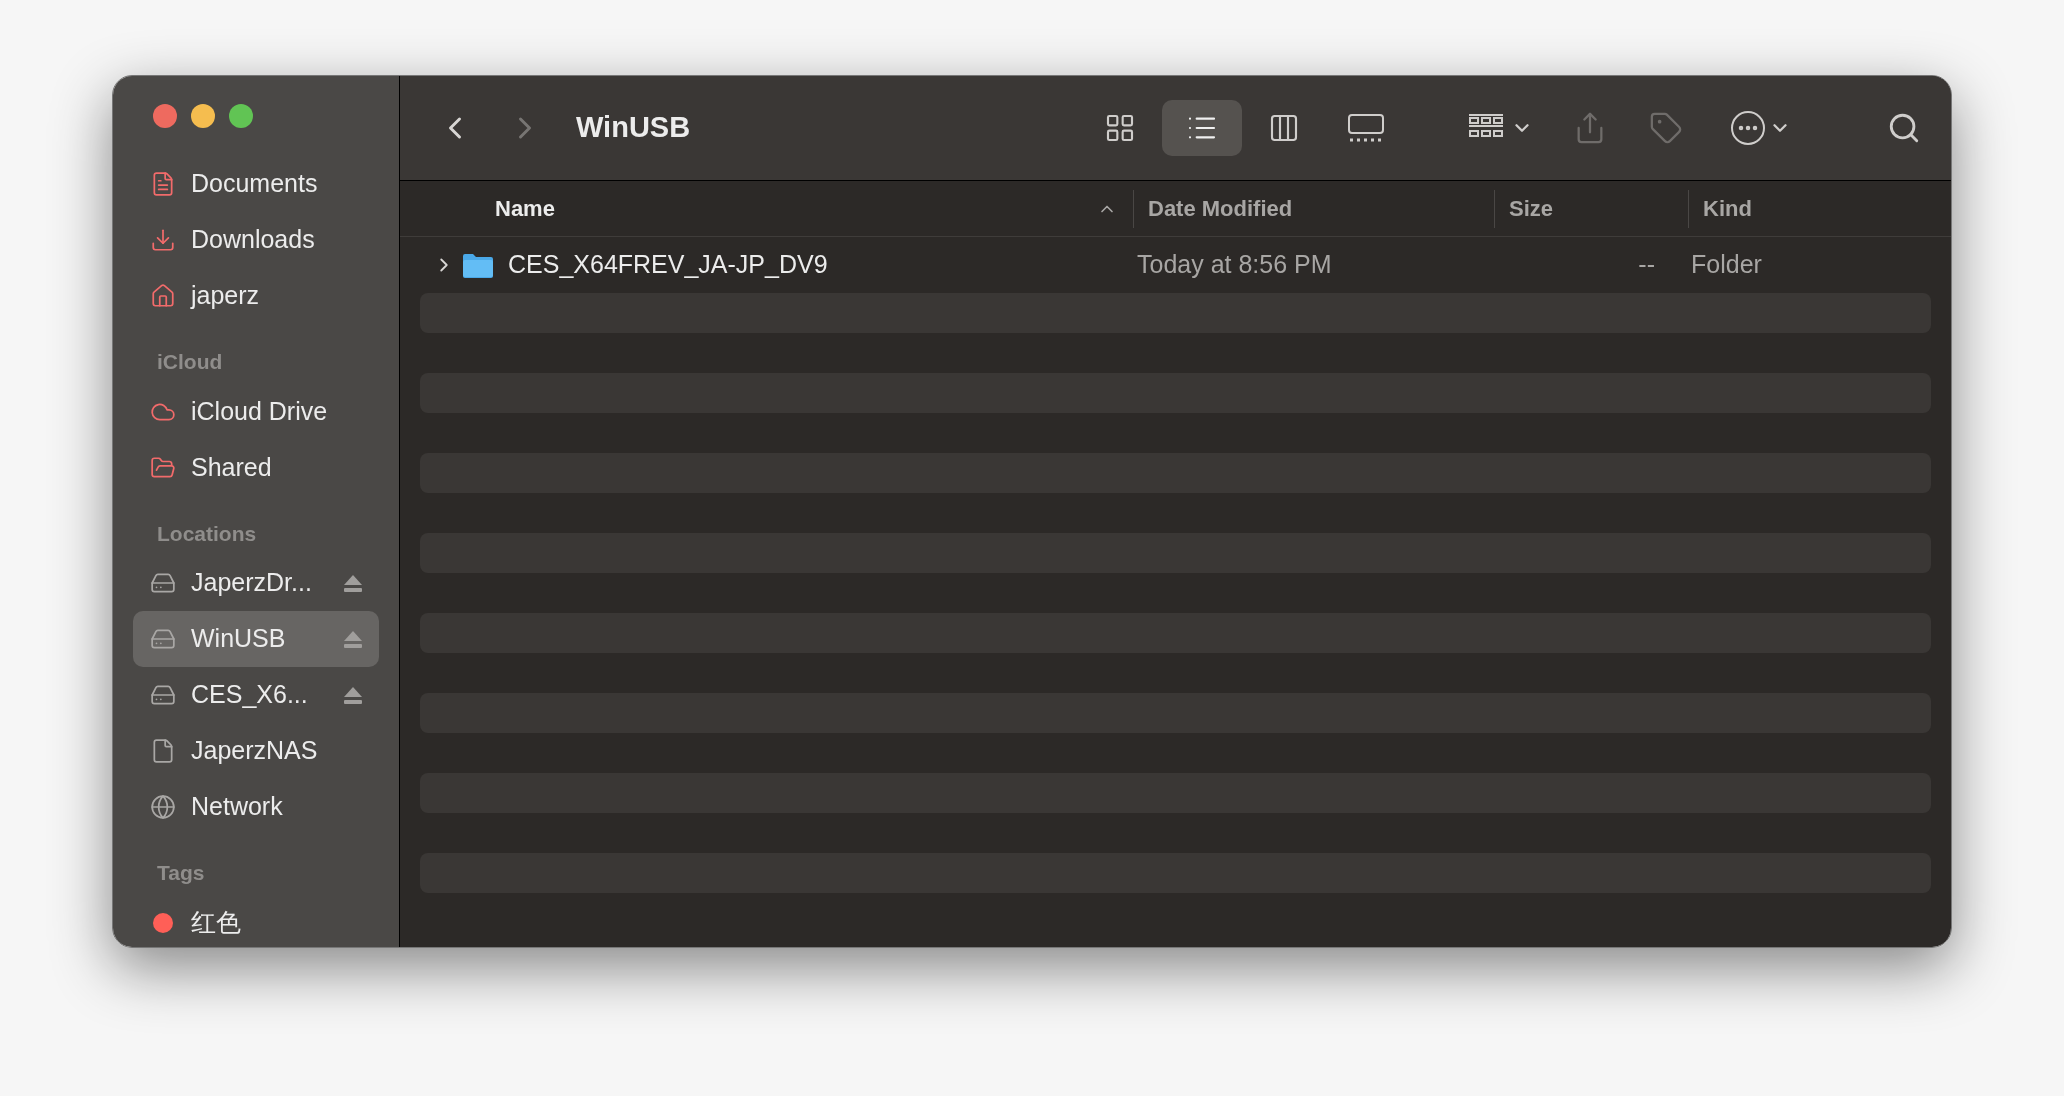  Describe the element at coordinates (256, 411) in the screenshot. I see `sidebar-item: iCloud Drive` at that location.